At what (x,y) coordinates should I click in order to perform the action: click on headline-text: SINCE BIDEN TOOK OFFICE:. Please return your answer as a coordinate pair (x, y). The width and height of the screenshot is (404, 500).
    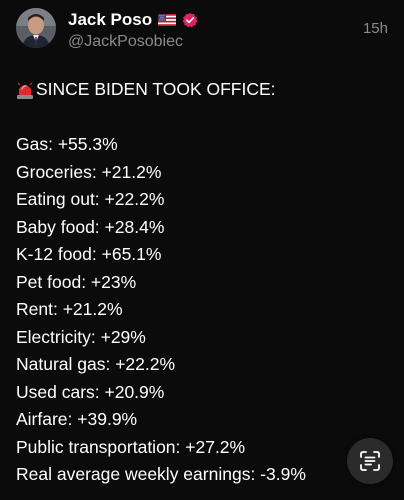
    Looking at the image, I should click on (156, 89).